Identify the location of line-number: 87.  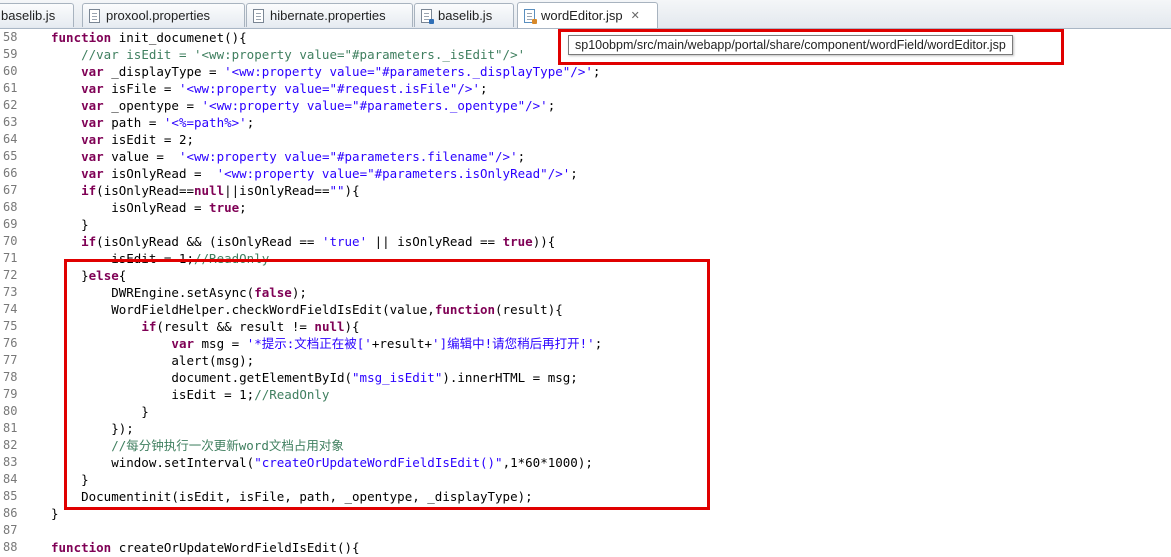
(10, 530).